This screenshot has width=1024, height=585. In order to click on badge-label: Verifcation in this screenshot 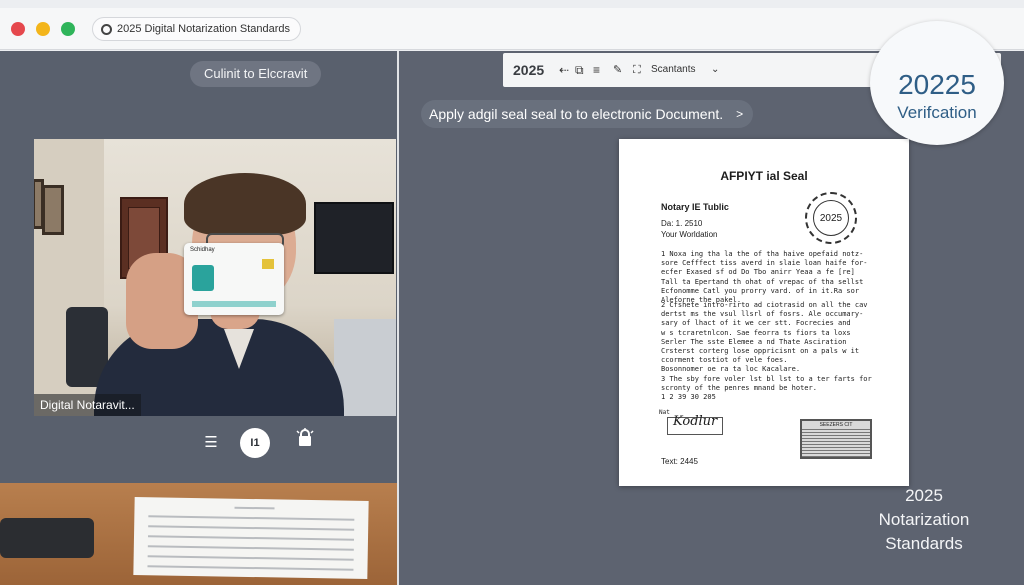, I will do `click(937, 112)`.